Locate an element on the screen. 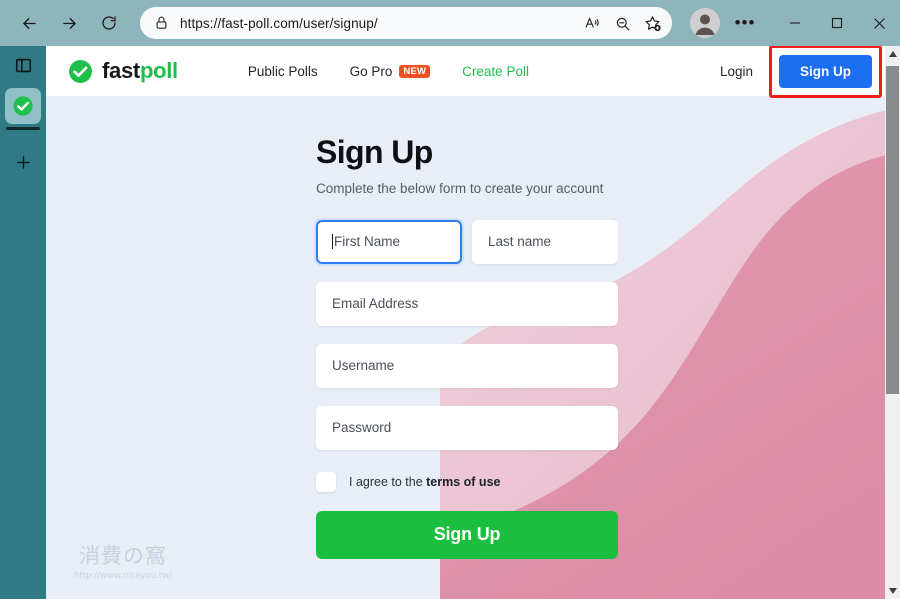 The image size is (900, 599). logo-text-poll: poll is located at coordinates (158, 70).